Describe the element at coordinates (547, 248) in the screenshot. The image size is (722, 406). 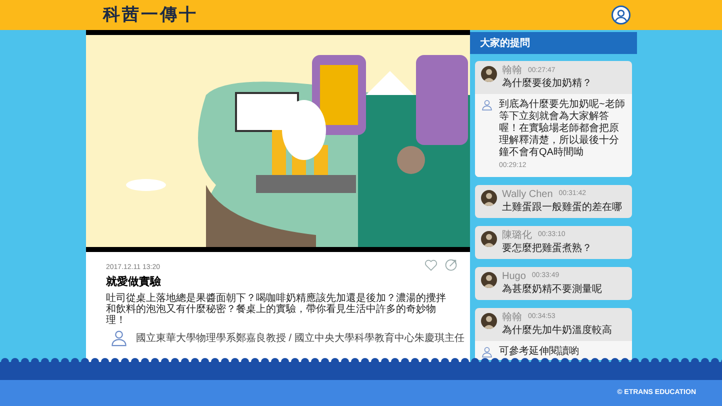
I see `question-text: 要怎麼把雞蛋煮熟？` at that location.